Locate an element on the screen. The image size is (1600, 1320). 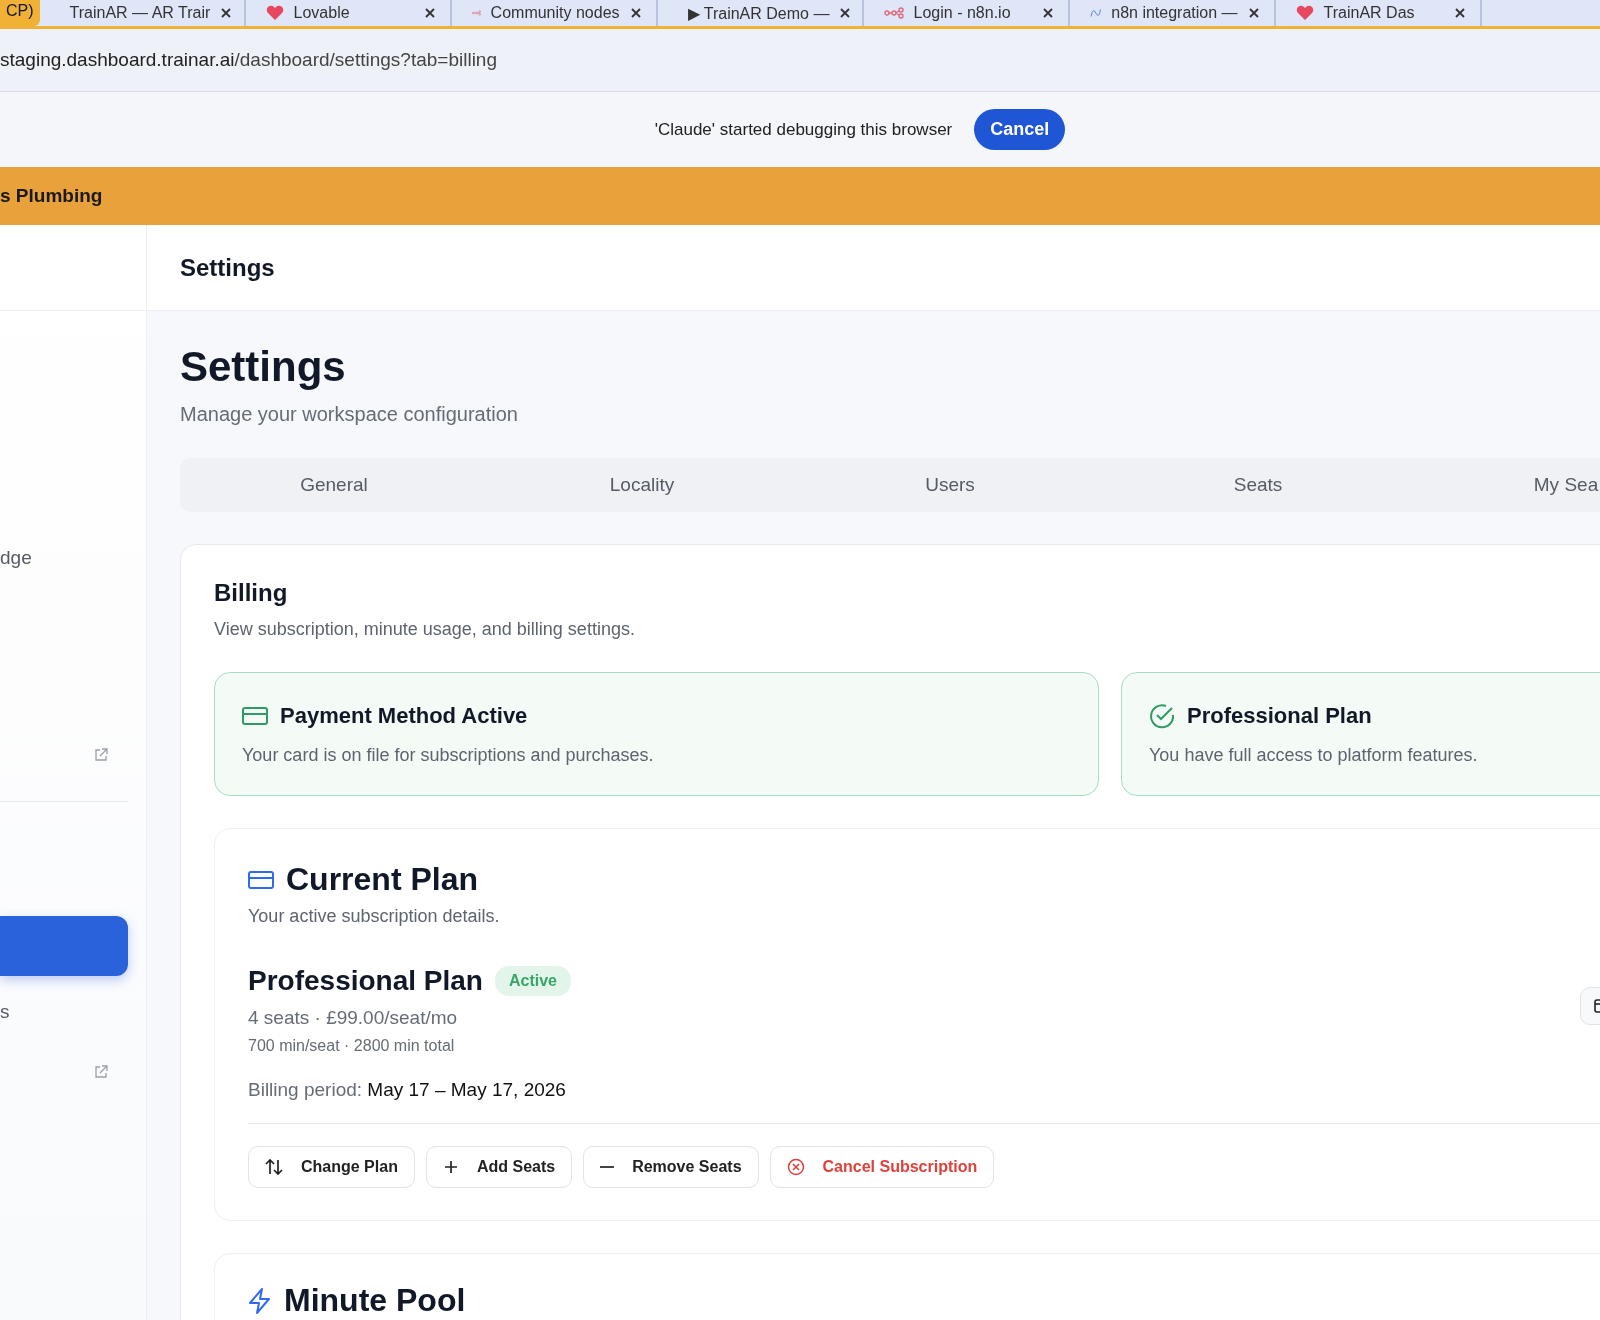
tab-title: TrainAR Das is located at coordinates (1369, 13).